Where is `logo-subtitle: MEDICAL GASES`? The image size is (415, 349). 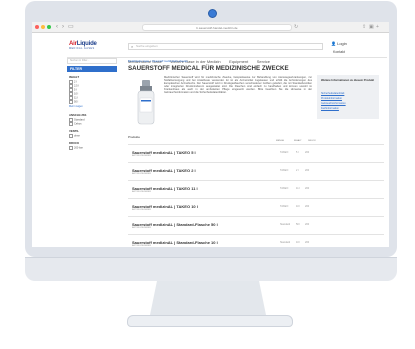
logo-subtitle: MEDICAL GASES is located at coordinates (82, 48).